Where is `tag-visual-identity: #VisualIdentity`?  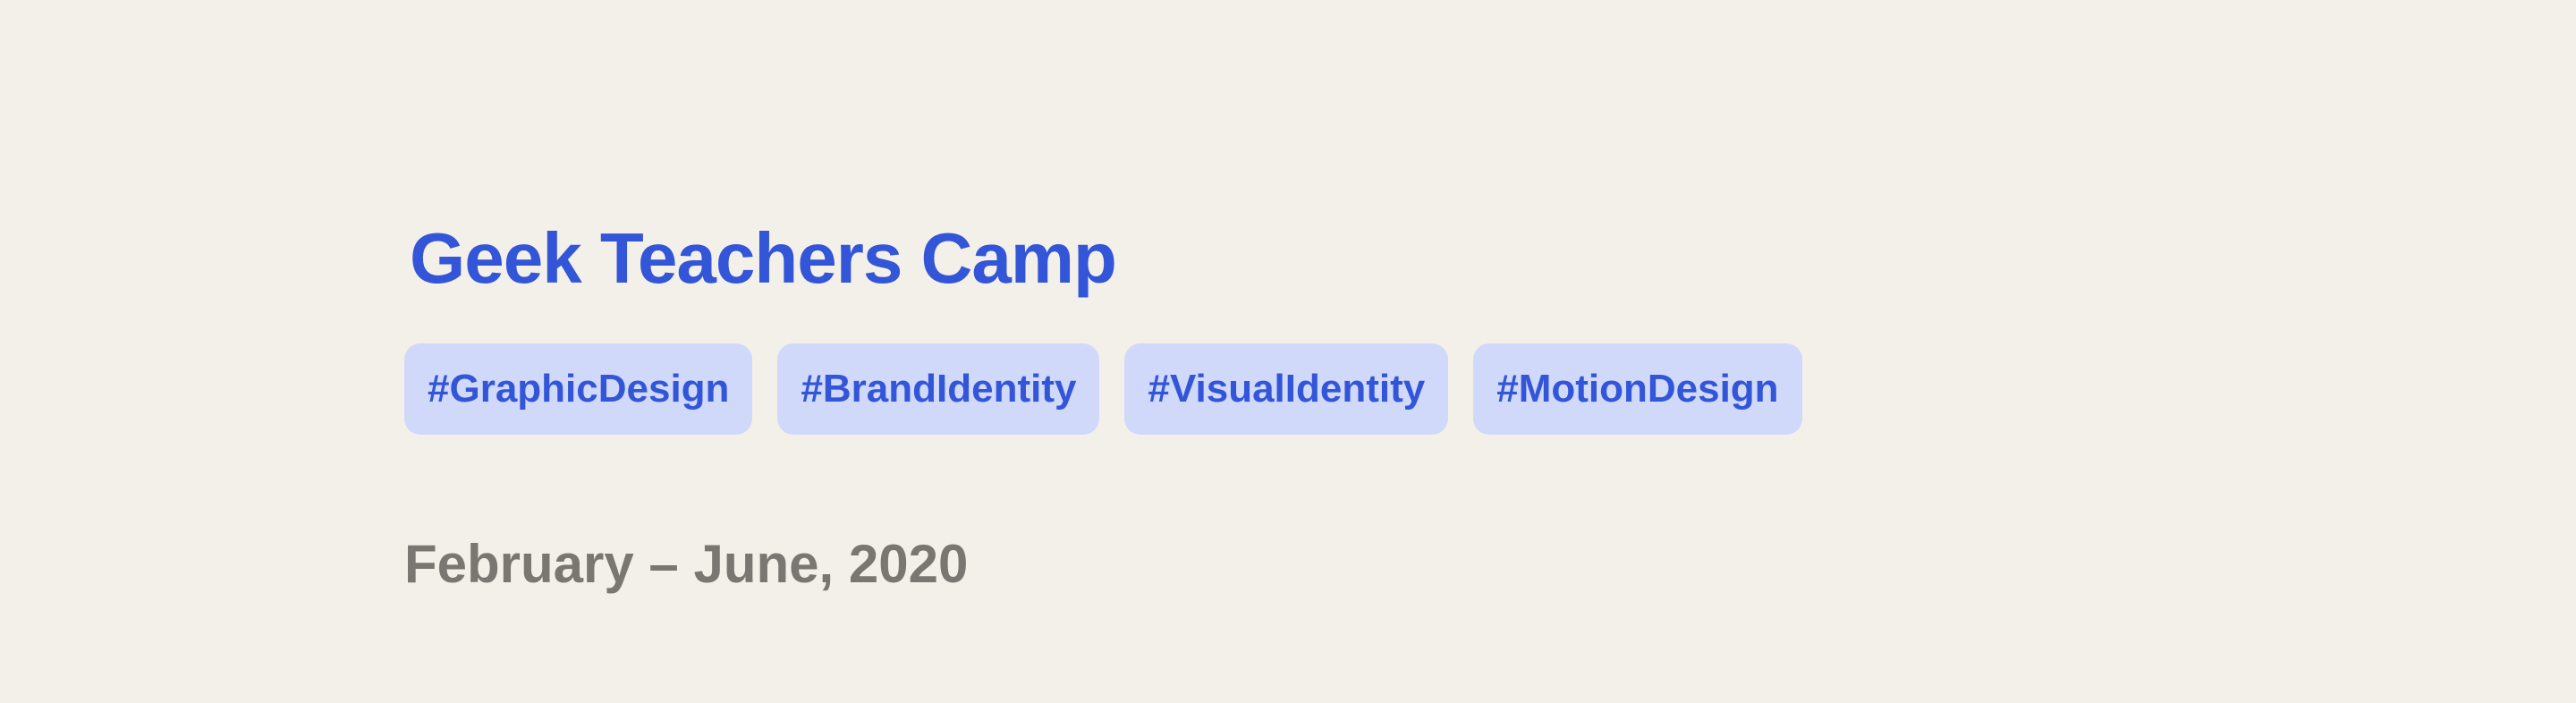 tag-visual-identity: #VisualIdentity is located at coordinates (1286, 389).